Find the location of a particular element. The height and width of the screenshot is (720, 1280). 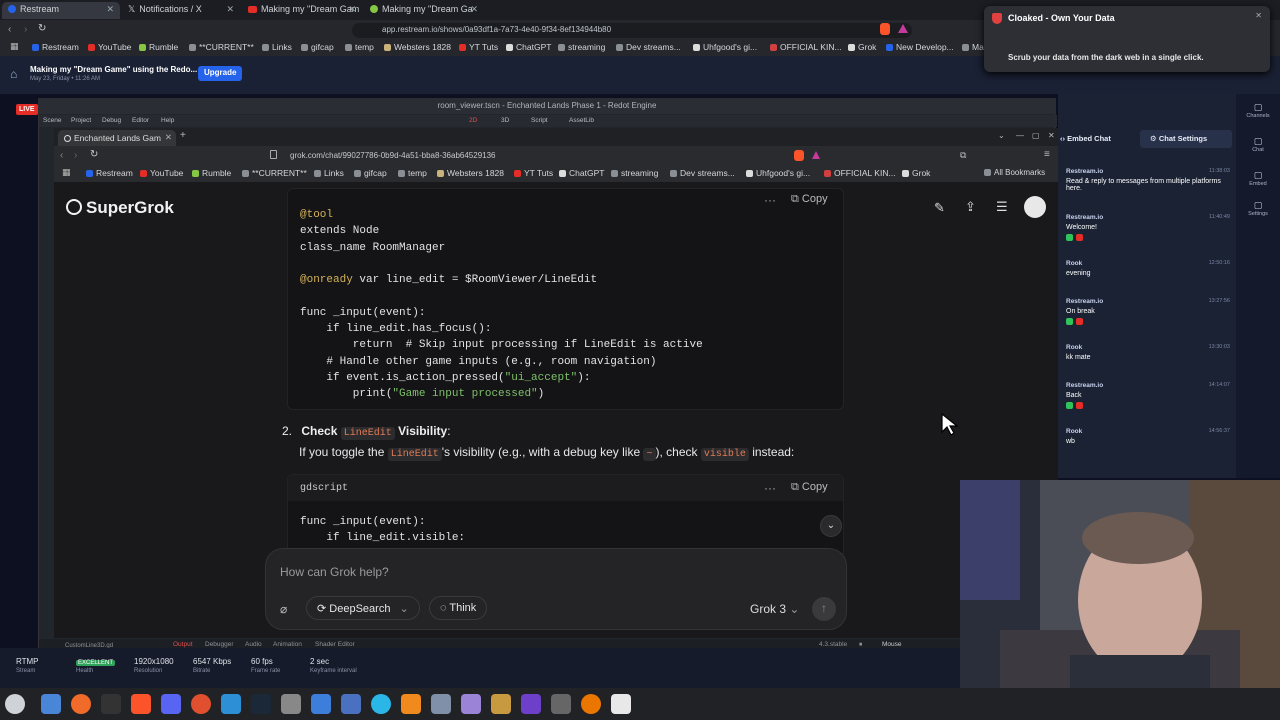

tab-audio: Audio is located at coordinates (253, 644).